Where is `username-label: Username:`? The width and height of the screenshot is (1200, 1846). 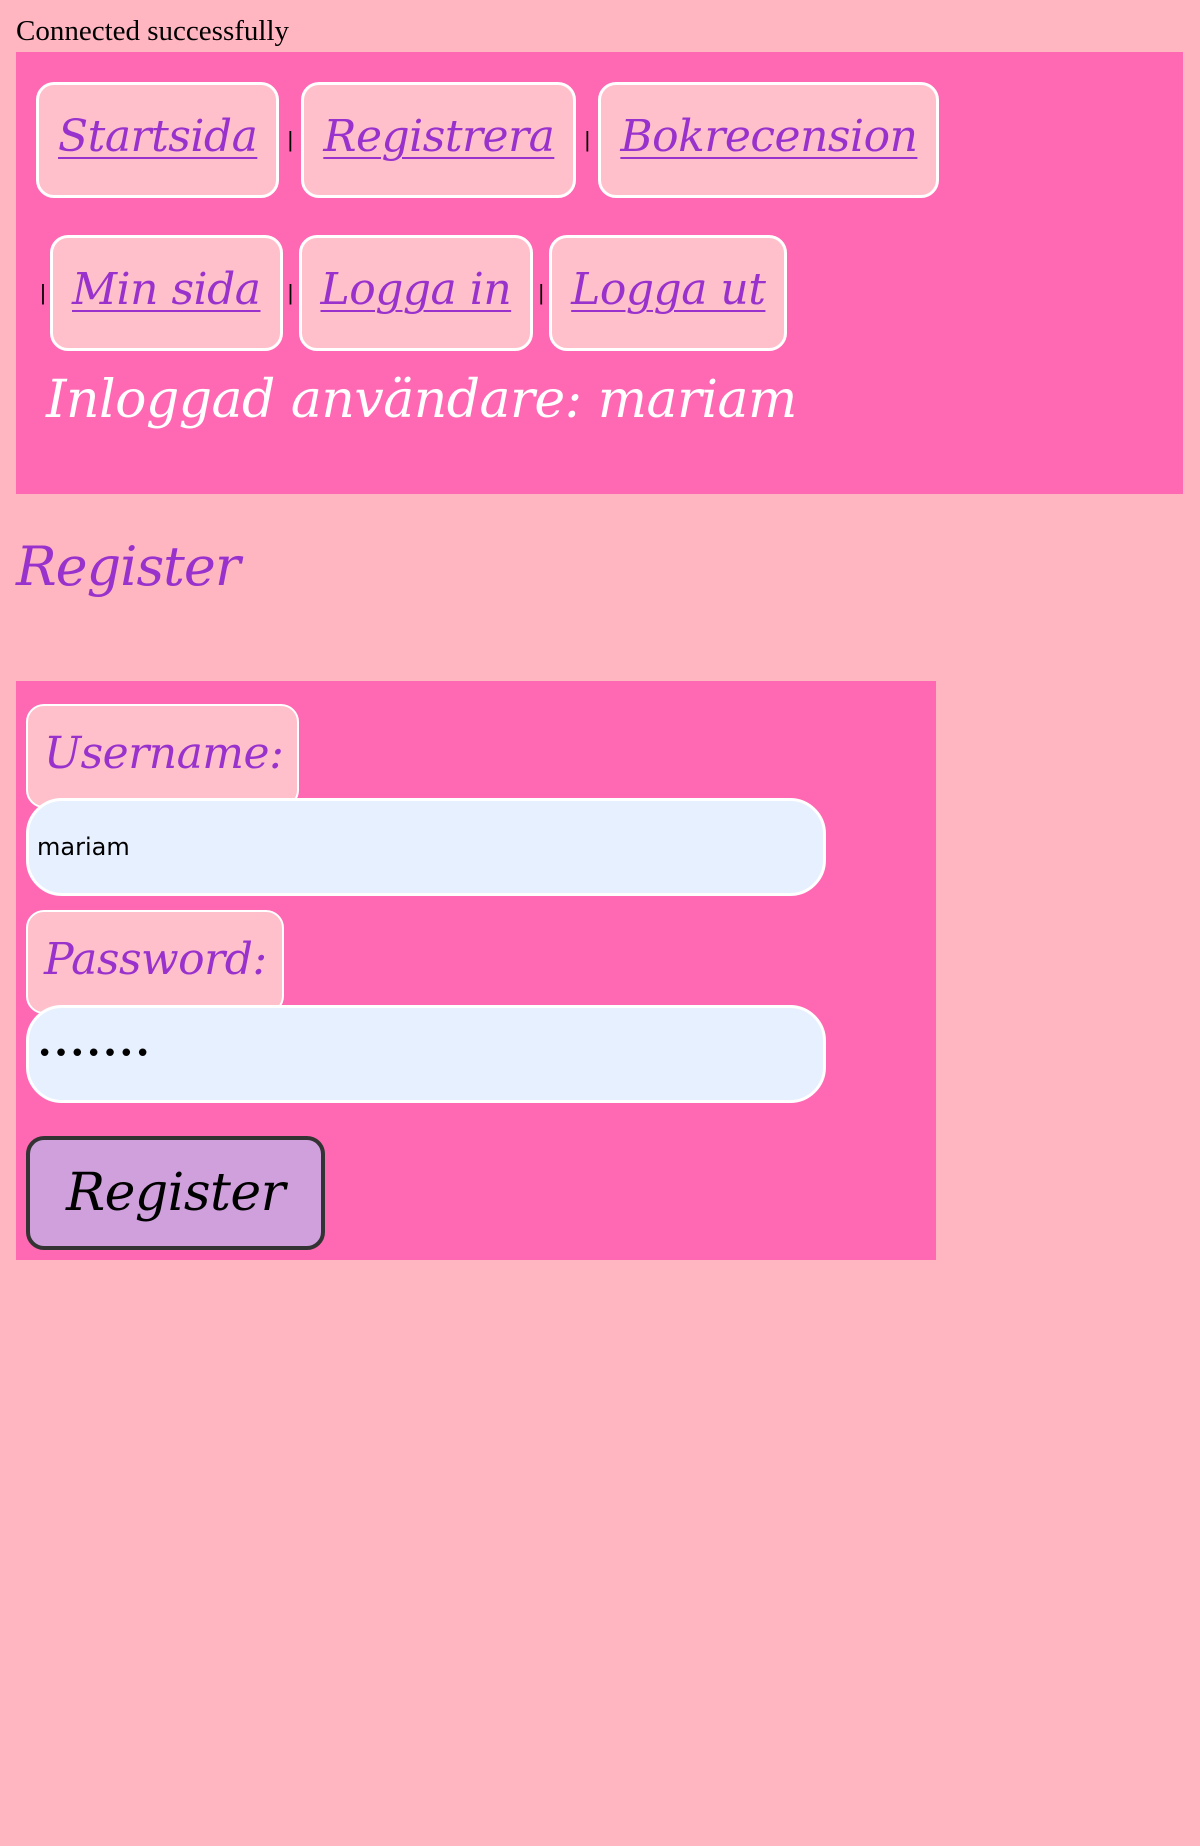 username-label: Username: is located at coordinates (162, 756).